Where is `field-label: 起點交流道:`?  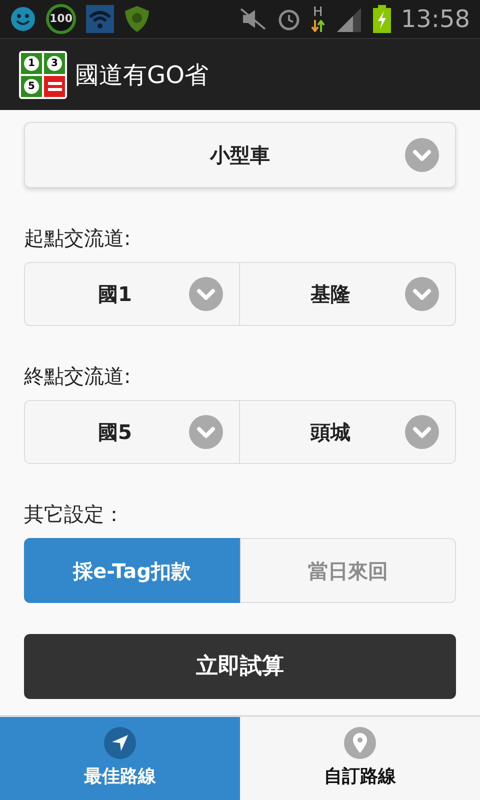 field-label: 起點交流道: is located at coordinates (78, 238).